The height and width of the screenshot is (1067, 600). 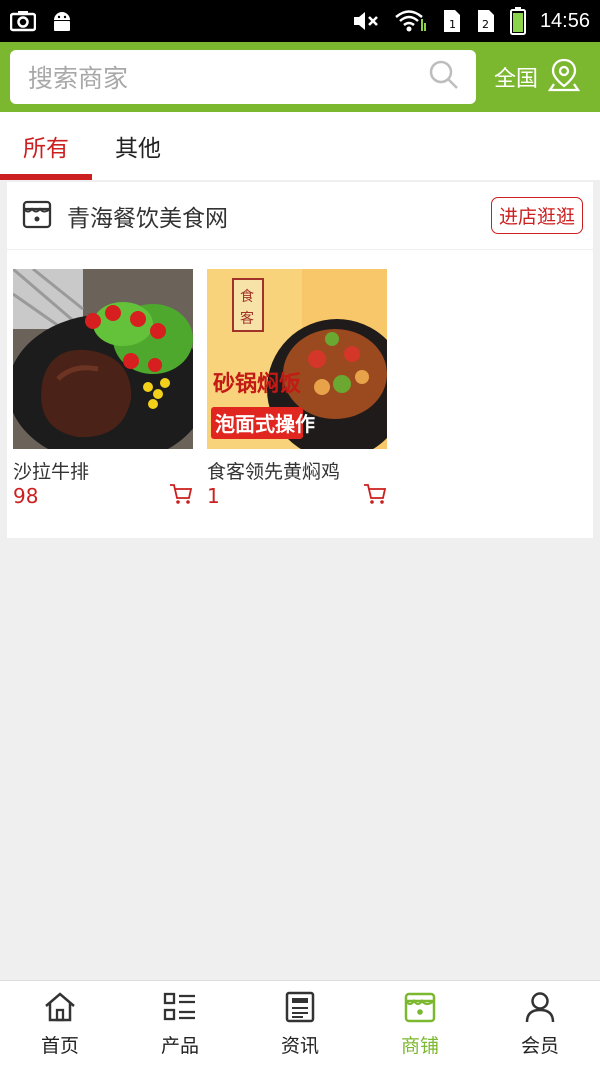 I want to click on tab-other: 其他, so click(x=138, y=146).